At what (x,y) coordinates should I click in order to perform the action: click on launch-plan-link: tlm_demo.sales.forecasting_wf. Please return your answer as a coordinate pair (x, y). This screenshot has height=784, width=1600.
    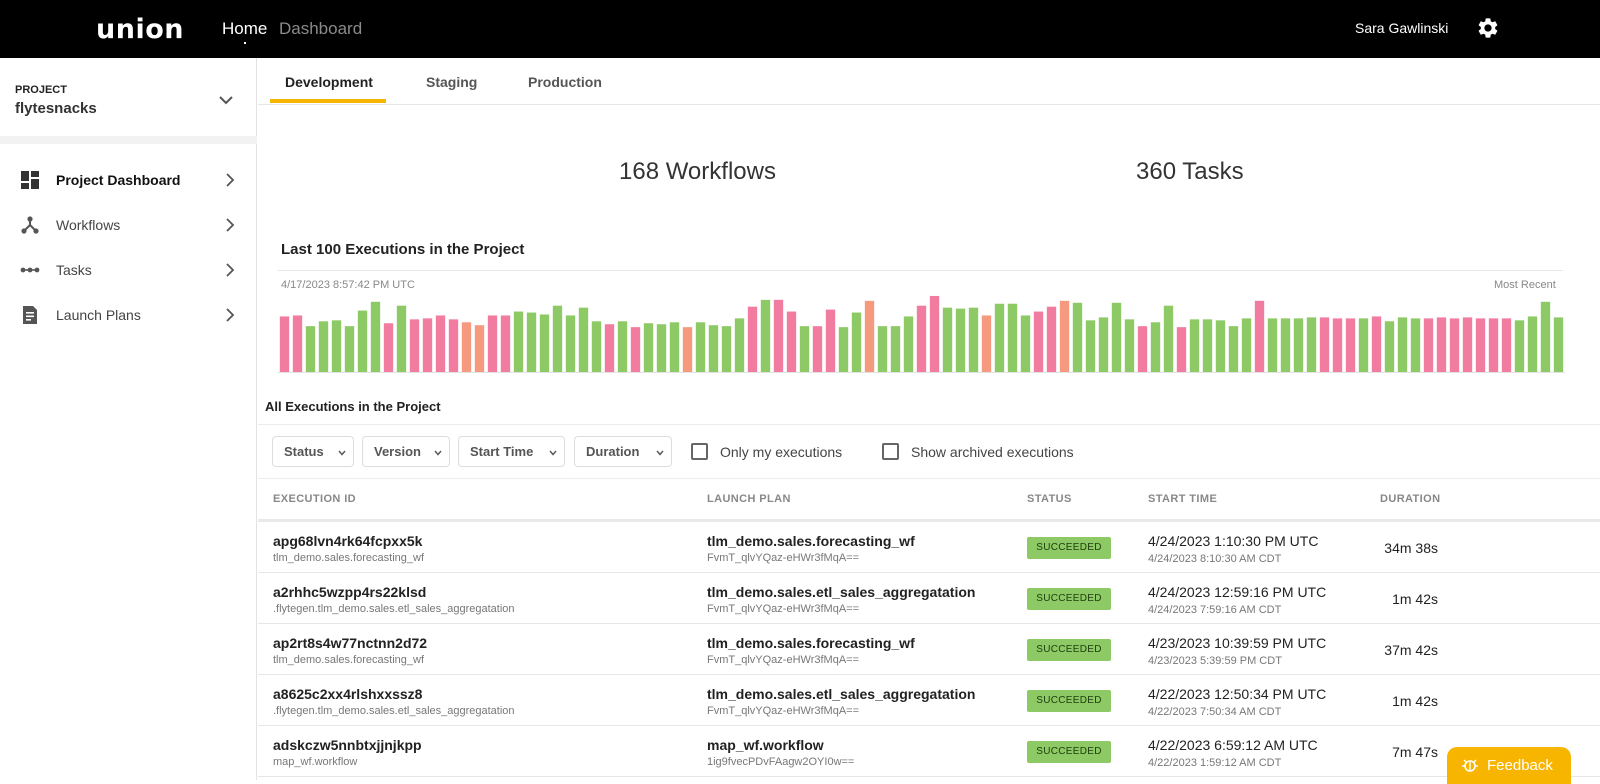
    Looking at the image, I should click on (811, 541).